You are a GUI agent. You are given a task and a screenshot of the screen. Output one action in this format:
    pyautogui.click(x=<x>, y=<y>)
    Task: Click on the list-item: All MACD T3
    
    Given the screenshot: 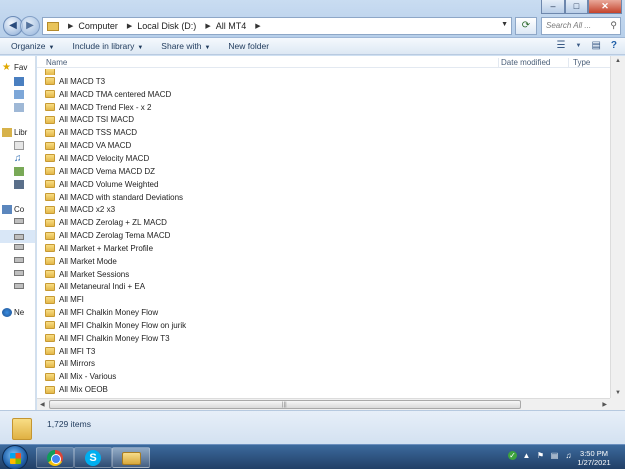 What is the action you would take?
    pyautogui.click(x=323, y=81)
    